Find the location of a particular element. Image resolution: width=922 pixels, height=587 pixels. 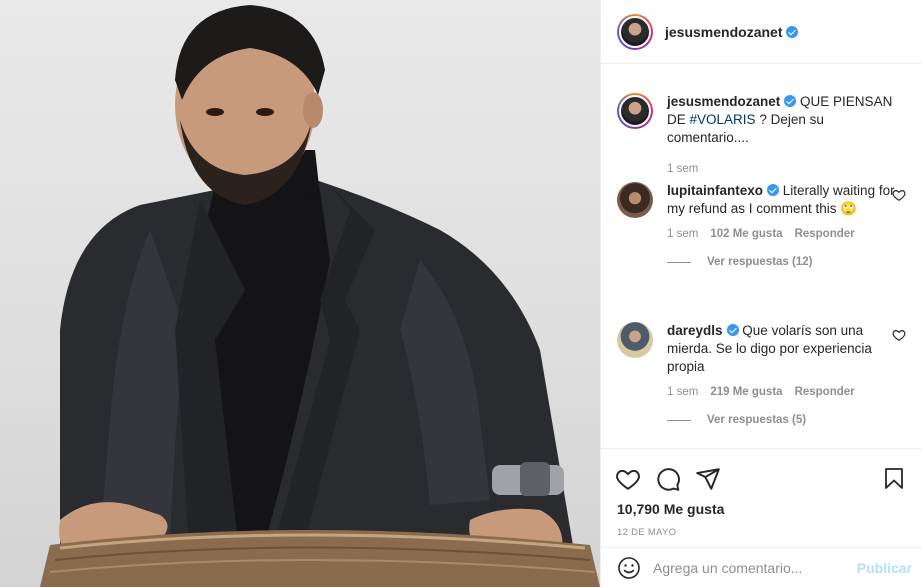

commenter-username: lupitainfantexo is located at coordinates (715, 190).